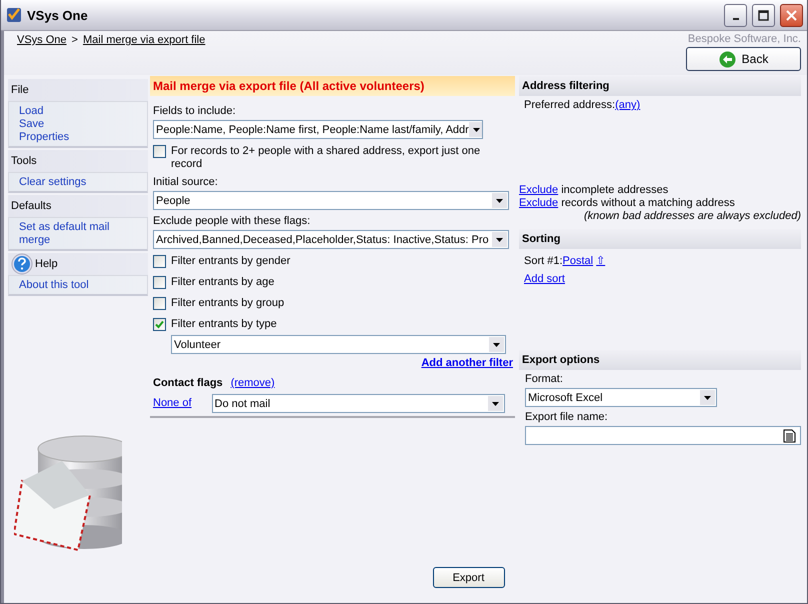 The height and width of the screenshot is (604, 808). What do you see at coordinates (186, 182) in the screenshot?
I see `field-label: Initial source:` at bounding box center [186, 182].